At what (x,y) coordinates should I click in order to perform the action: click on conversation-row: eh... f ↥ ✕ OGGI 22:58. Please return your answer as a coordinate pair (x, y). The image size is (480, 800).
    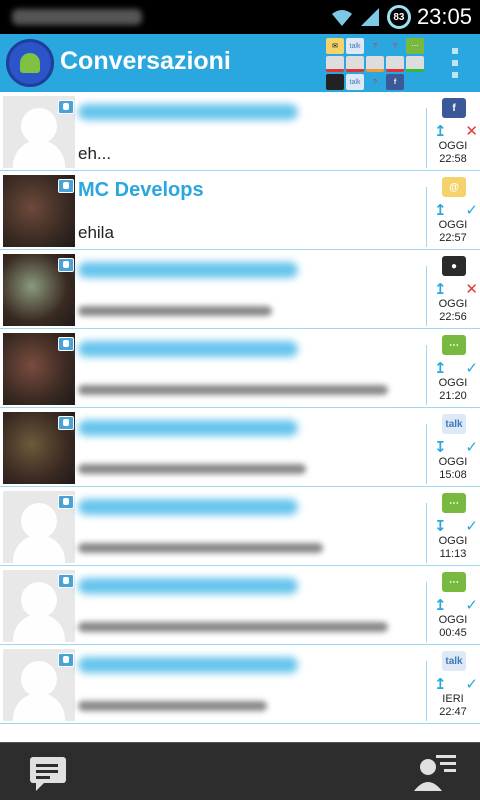
    Looking at the image, I should click on (240, 131).